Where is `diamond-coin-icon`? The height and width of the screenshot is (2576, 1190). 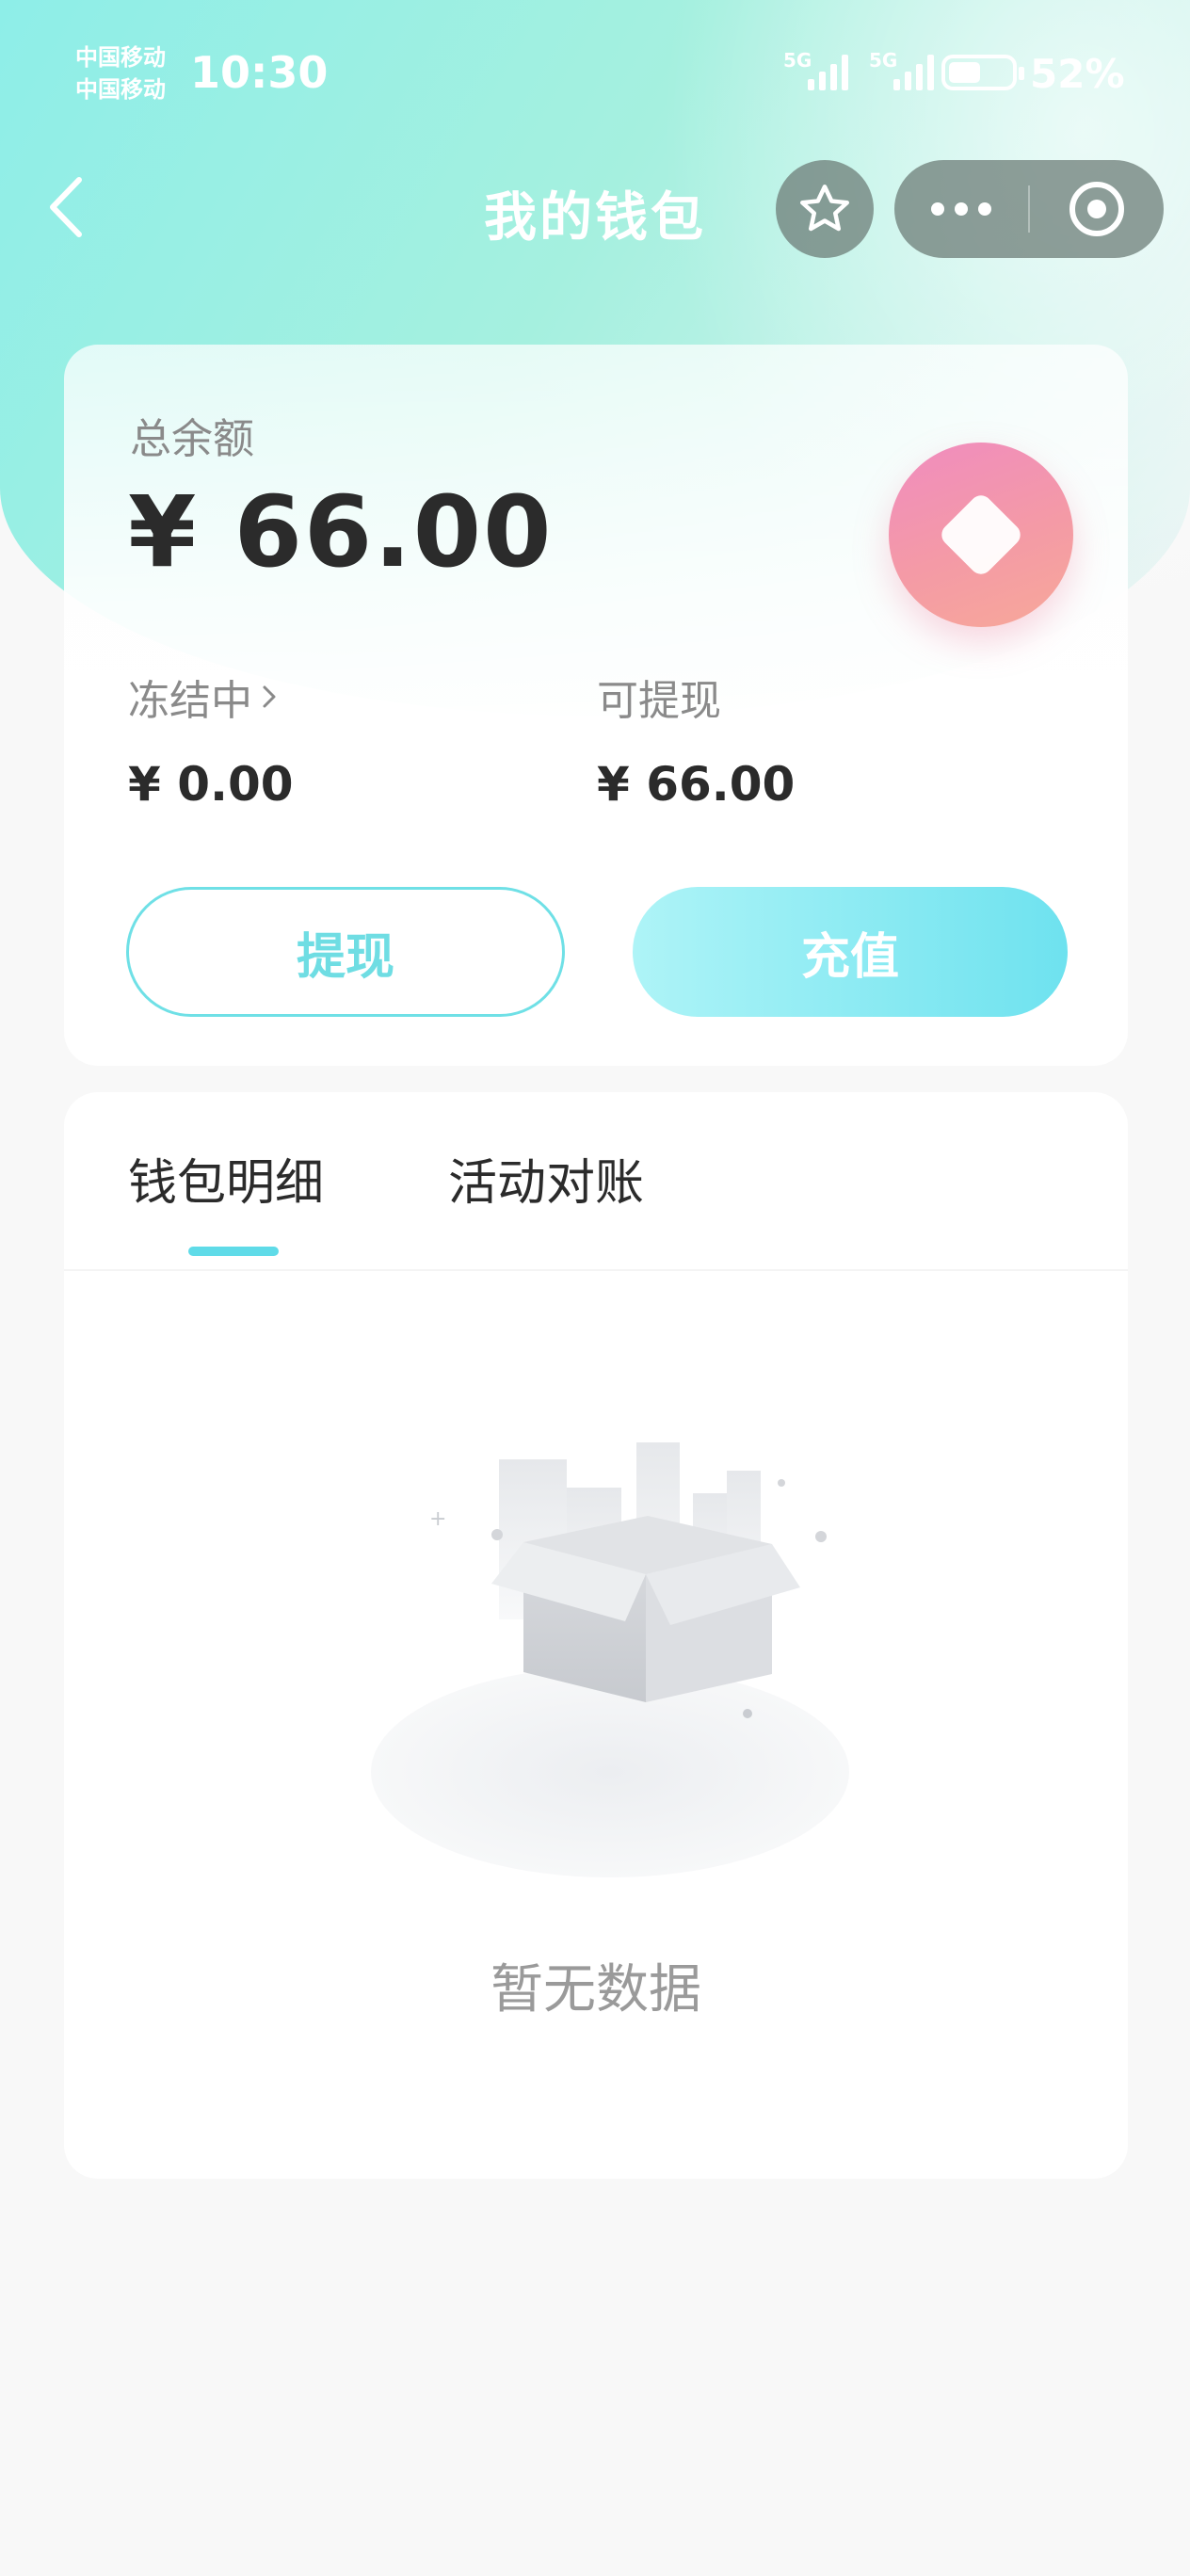
diamond-coin-icon is located at coordinates (981, 535).